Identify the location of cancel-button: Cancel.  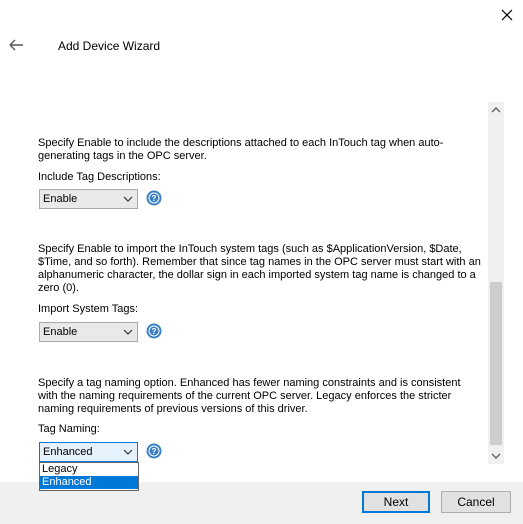
(476, 502).